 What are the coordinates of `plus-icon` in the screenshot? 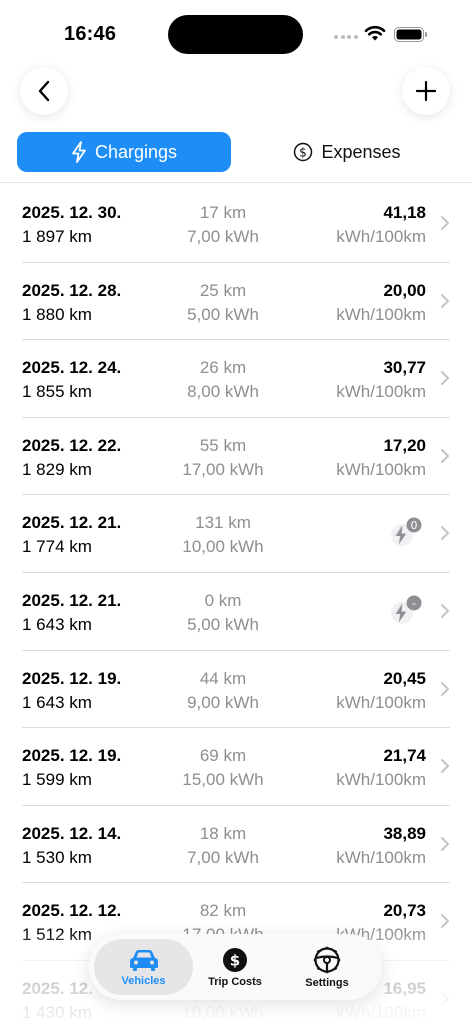 It's located at (426, 91).